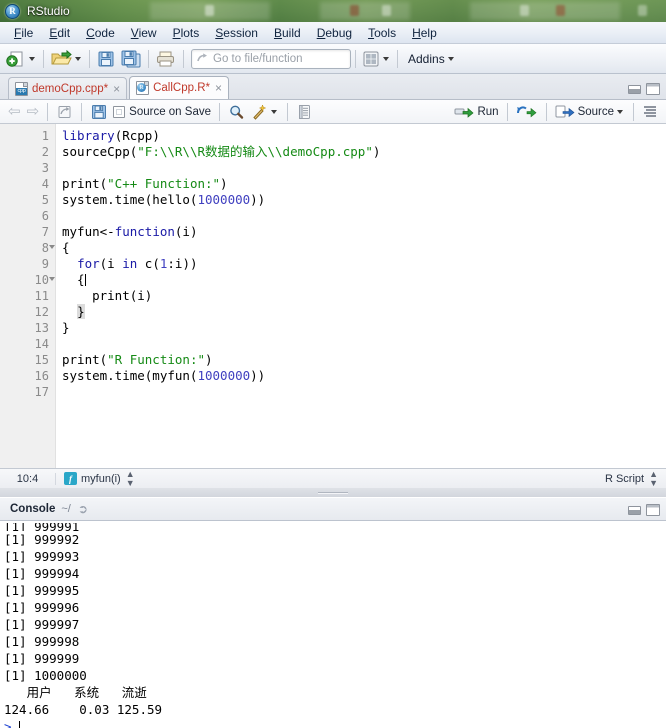 Image resolution: width=666 pixels, height=728 pixels. Describe the element at coordinates (333, 87) in the screenshot. I see `source-tabbar: cpp demoCpp.cpp* × R CallCpp.R* ×` at that location.